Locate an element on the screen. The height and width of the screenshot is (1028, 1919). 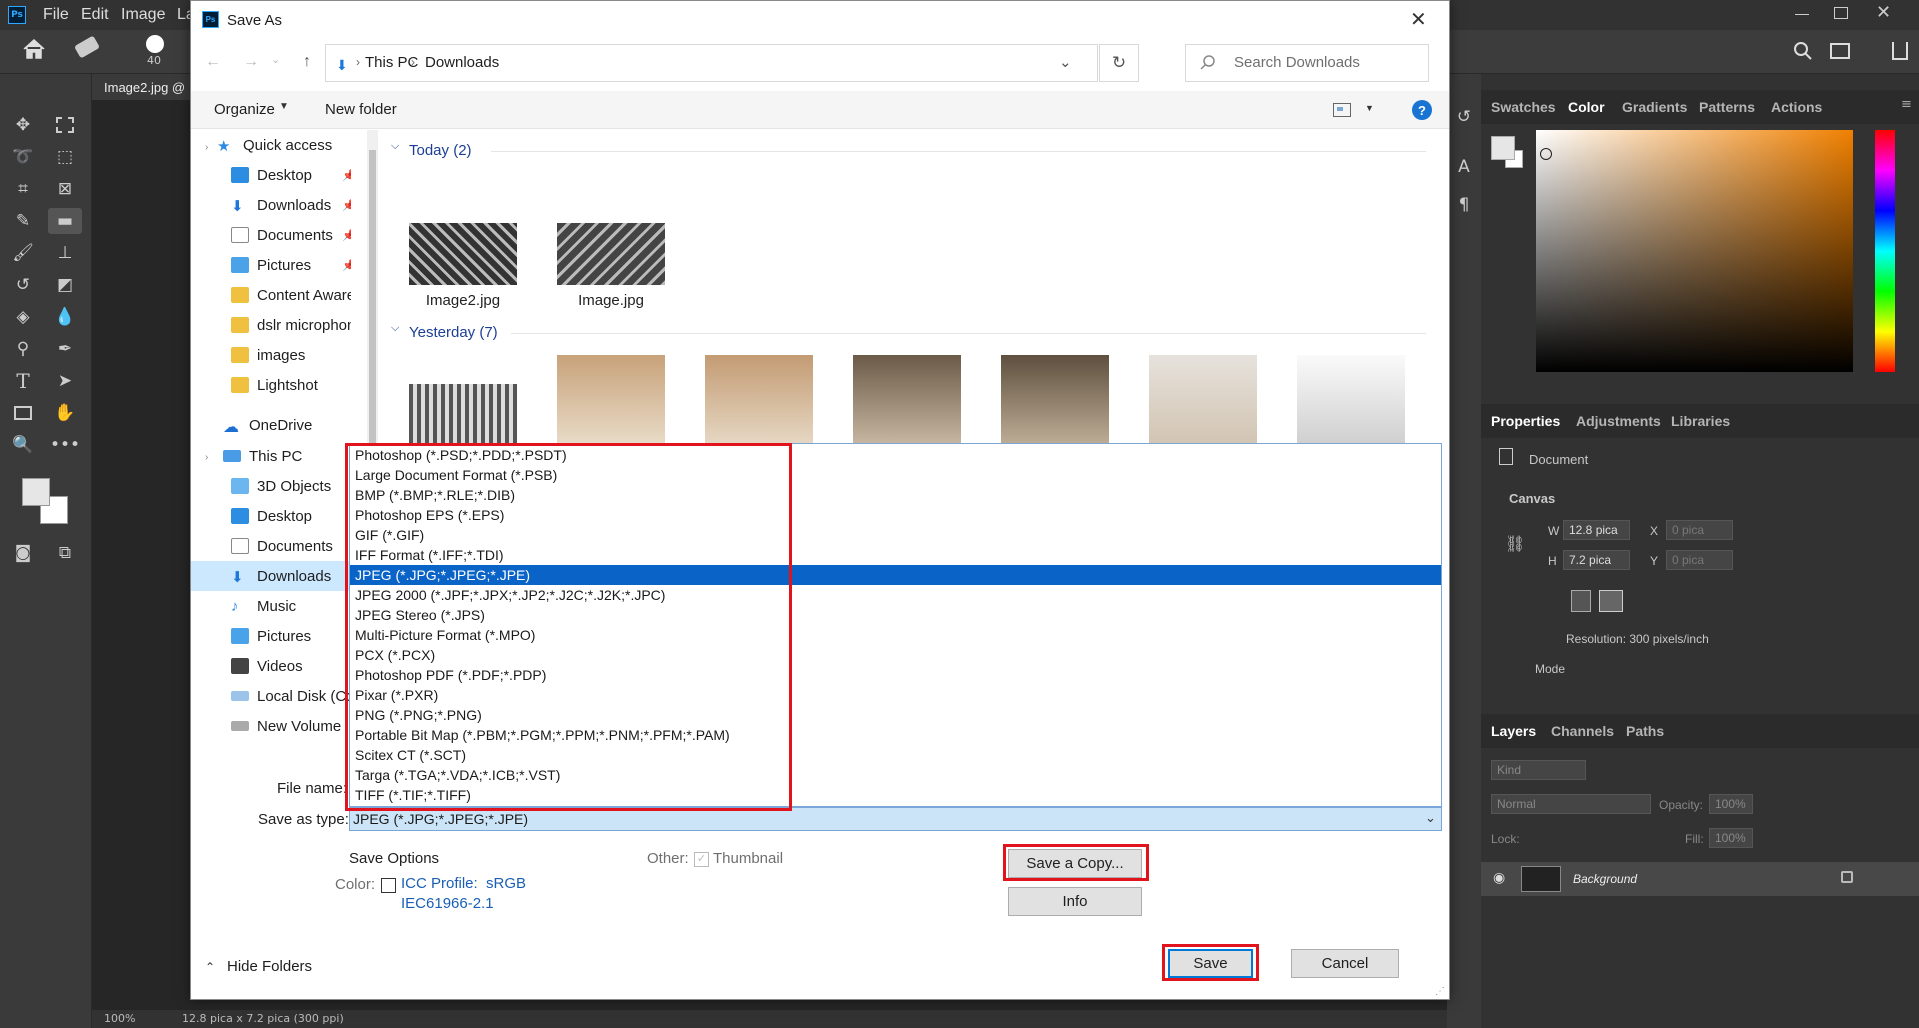
fill-field: 100% is located at coordinates (1731, 838).